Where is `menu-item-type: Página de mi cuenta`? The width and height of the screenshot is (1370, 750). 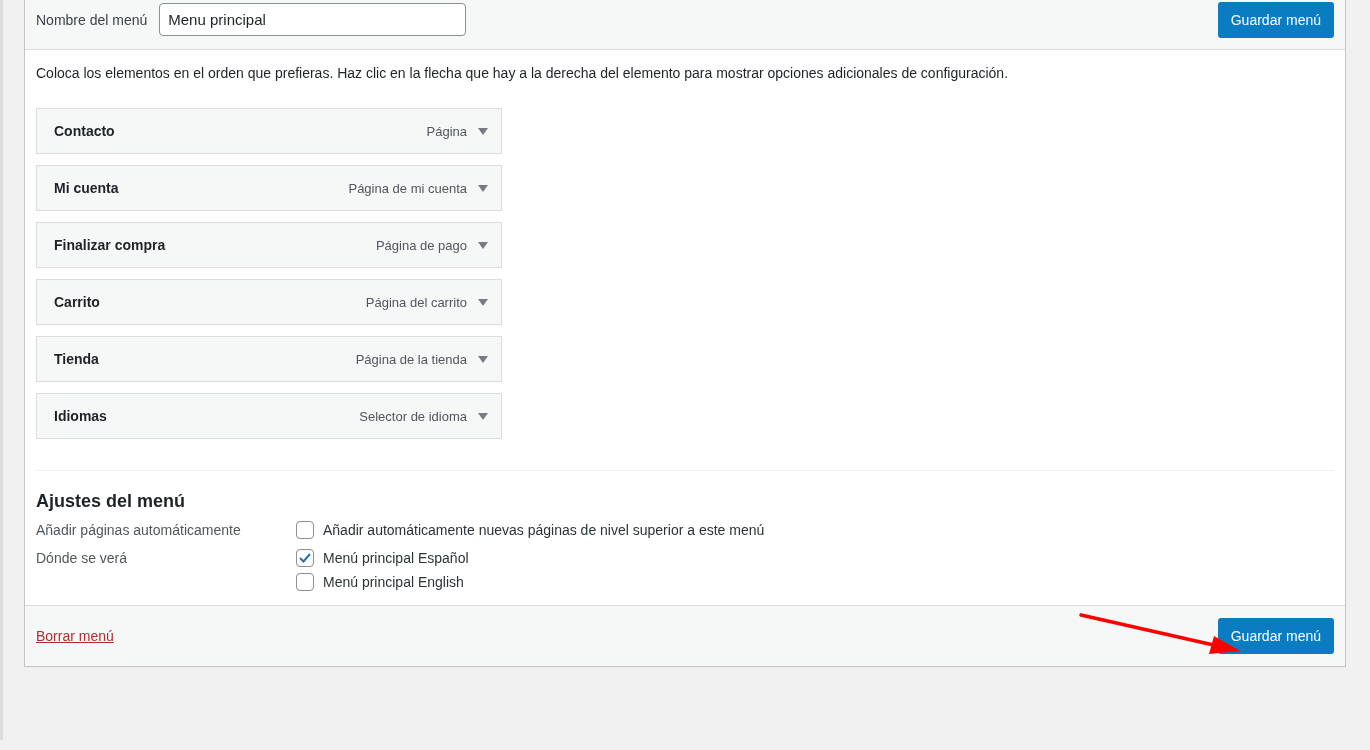
menu-item-type: Página de mi cuenta is located at coordinates (407, 188).